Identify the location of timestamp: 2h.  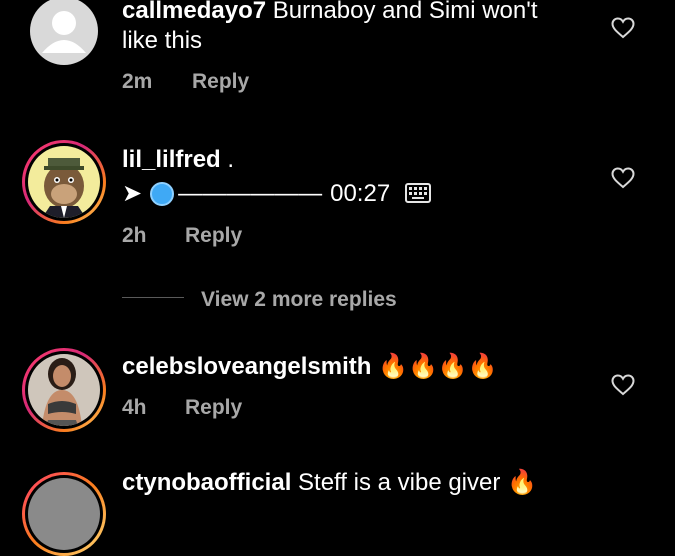
(134, 235).